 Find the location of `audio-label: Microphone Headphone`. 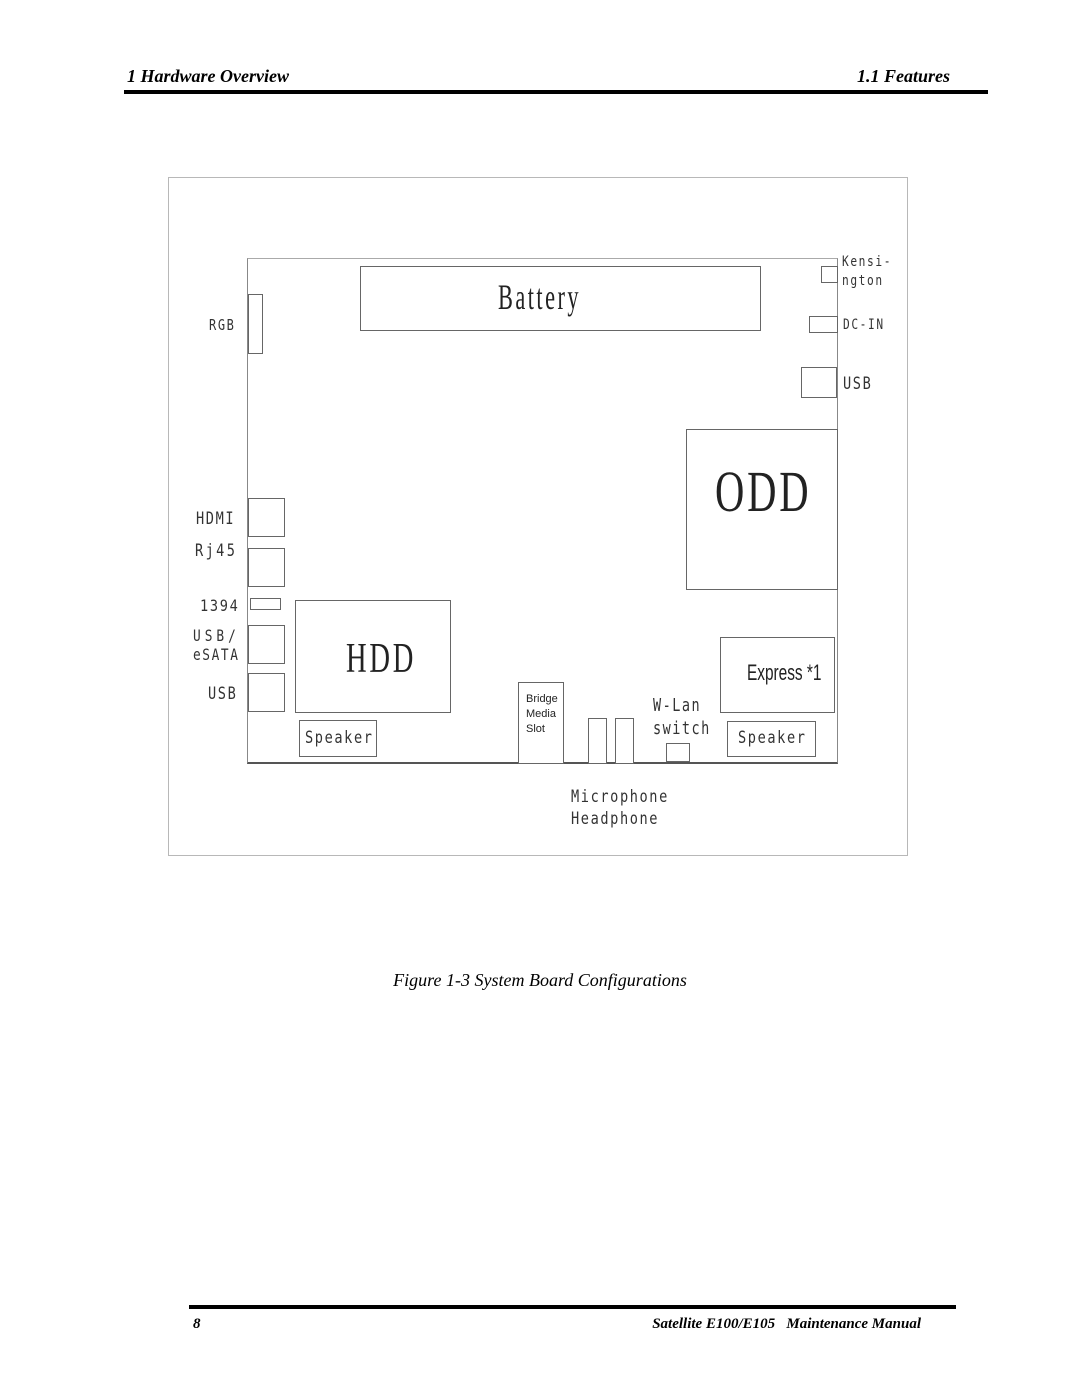

audio-label: Microphone Headphone is located at coordinates (620, 808).